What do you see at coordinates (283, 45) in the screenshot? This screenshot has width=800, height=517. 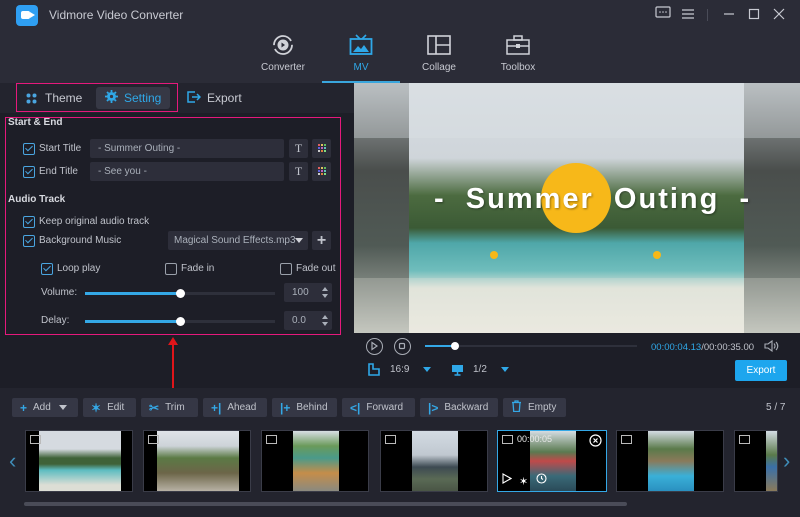 I see `converter-icon` at bounding box center [283, 45].